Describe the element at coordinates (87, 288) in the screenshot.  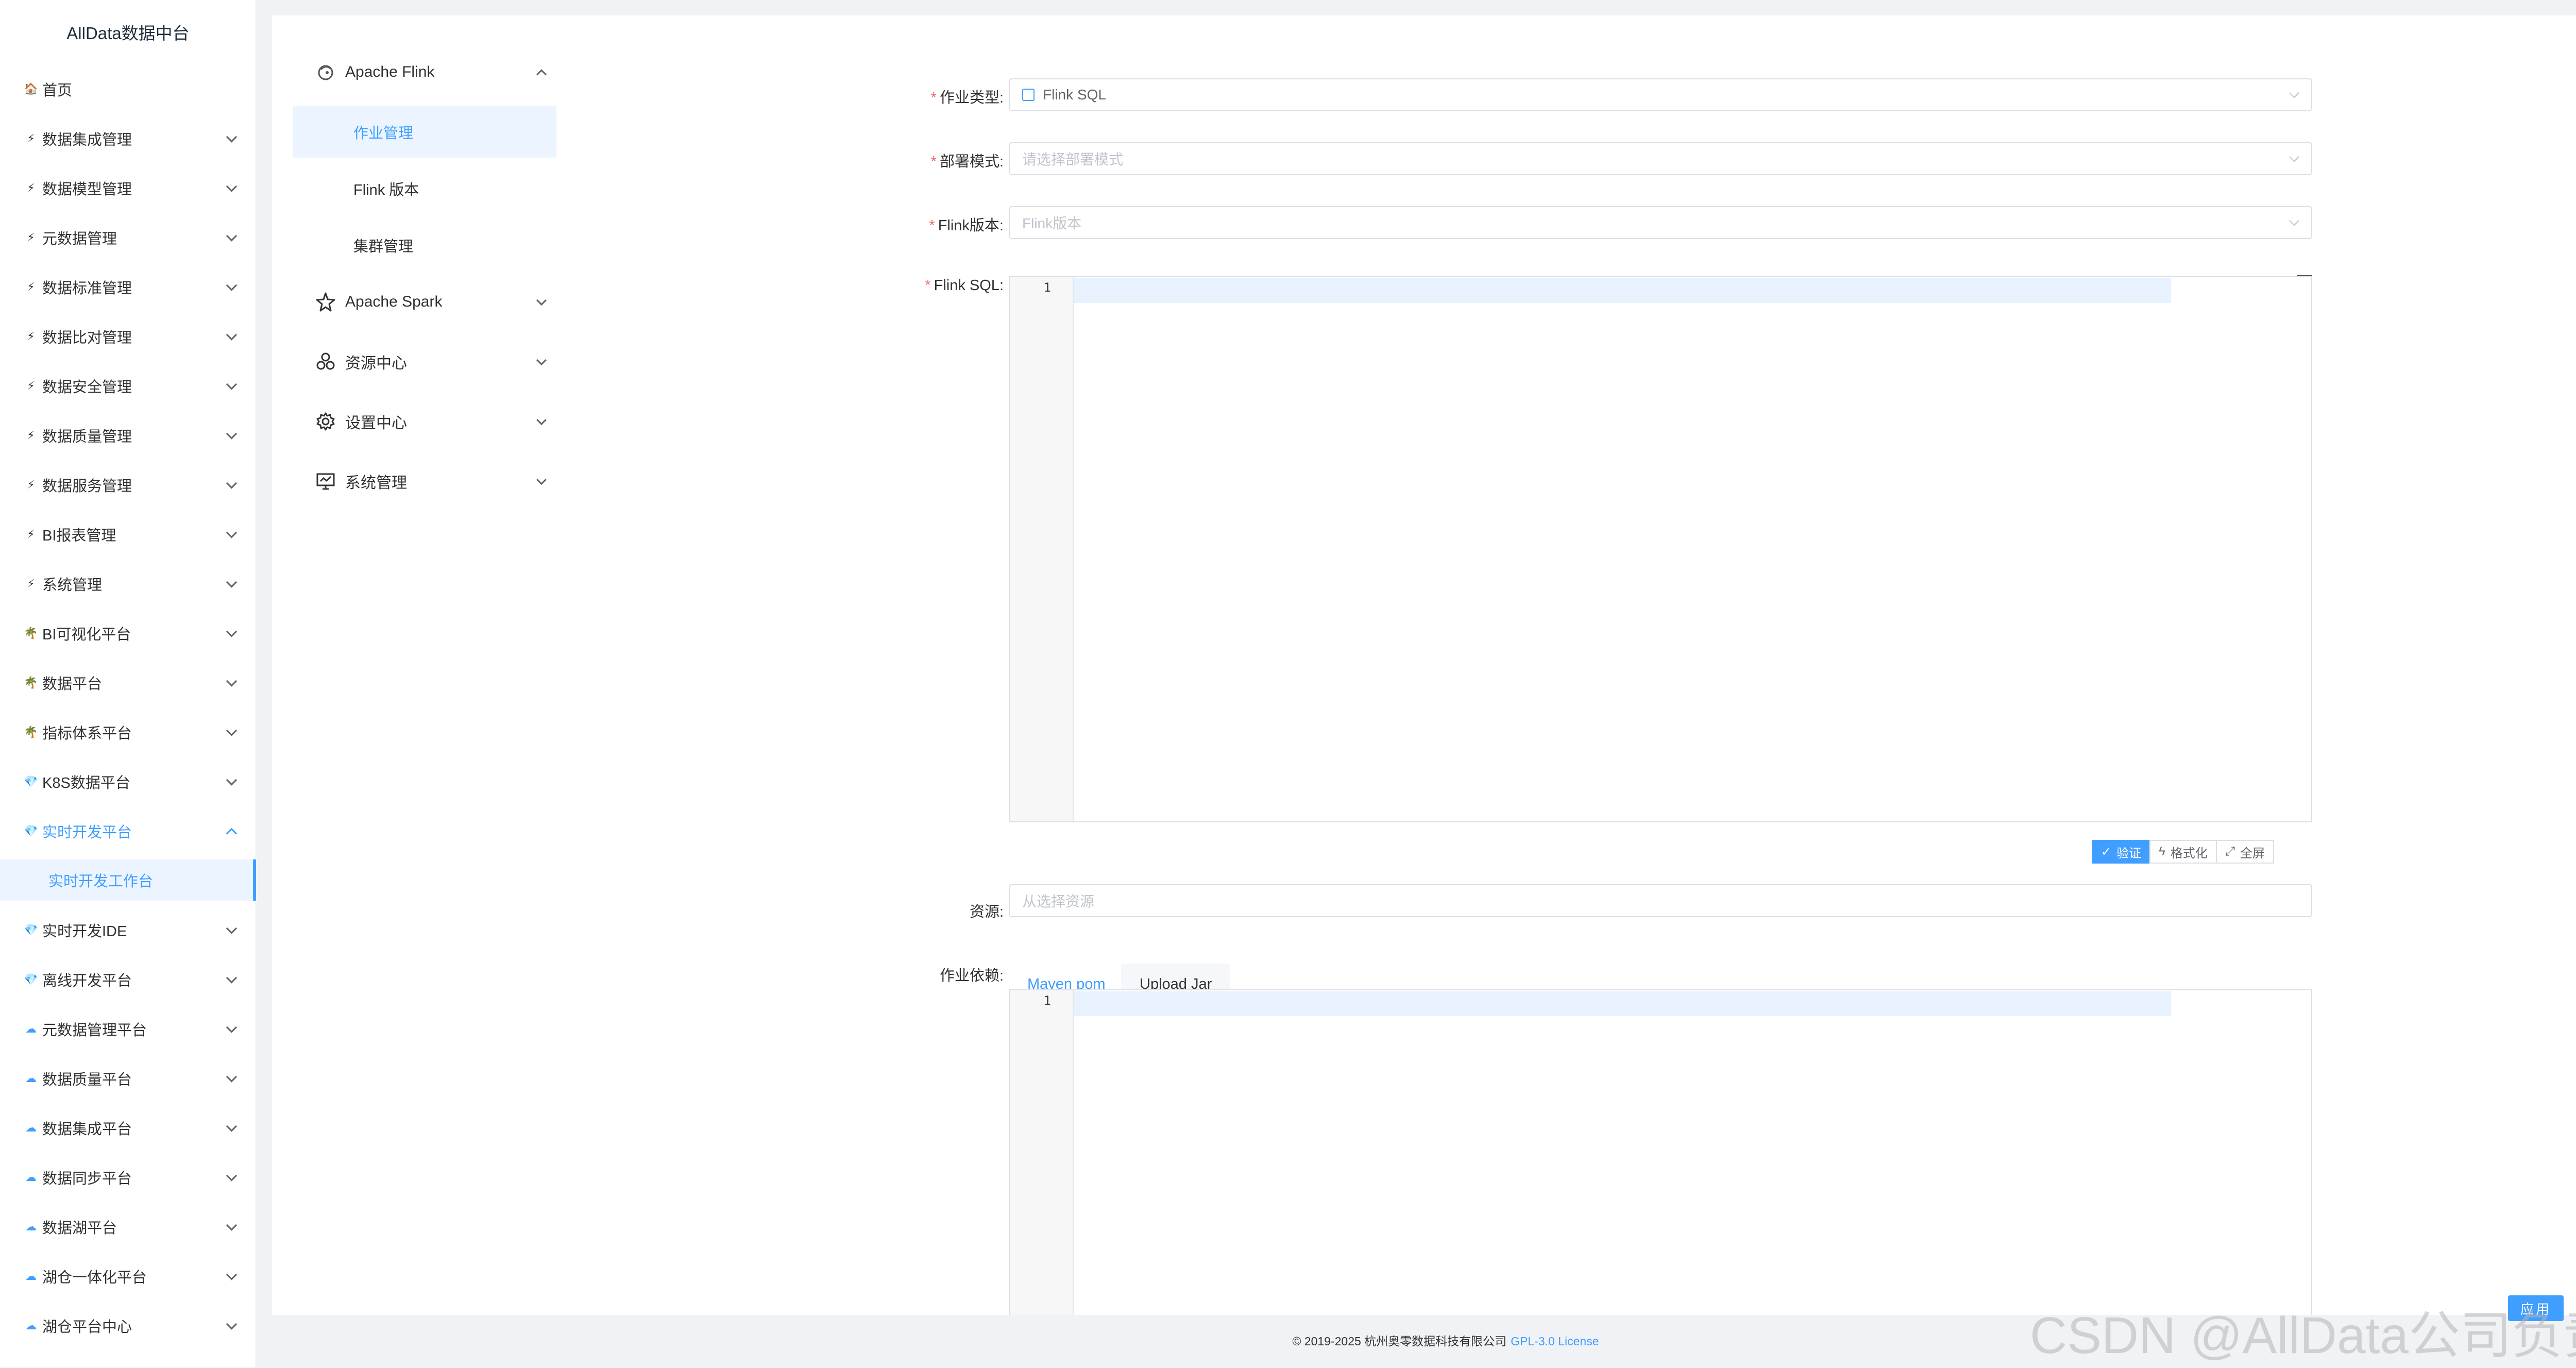
I see `sidebar-item-label: 数据标准管理` at that location.